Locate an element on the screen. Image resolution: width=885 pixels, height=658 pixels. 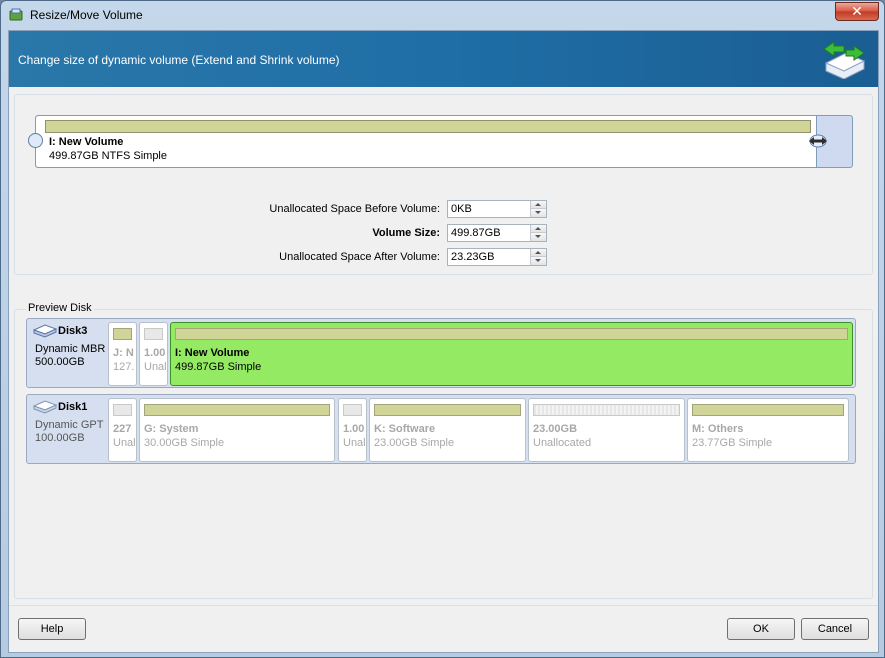
partition-name: J: N is located at coordinates (123, 353).